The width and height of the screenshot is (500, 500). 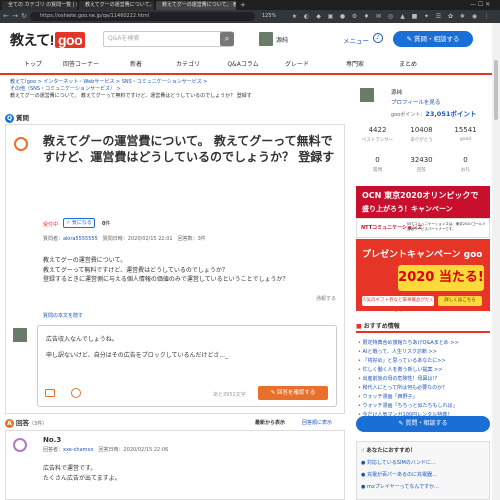 What do you see at coordinates (330, 16) in the screenshot?
I see `extension-icon: ▣` at bounding box center [330, 16].